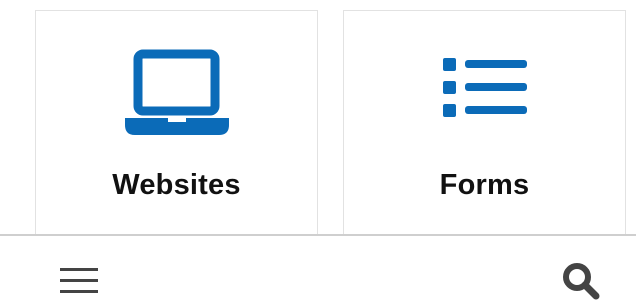 The height and width of the screenshot is (304, 636). Describe the element at coordinates (176, 185) in the screenshot. I see `websites-label: Websites` at that location.